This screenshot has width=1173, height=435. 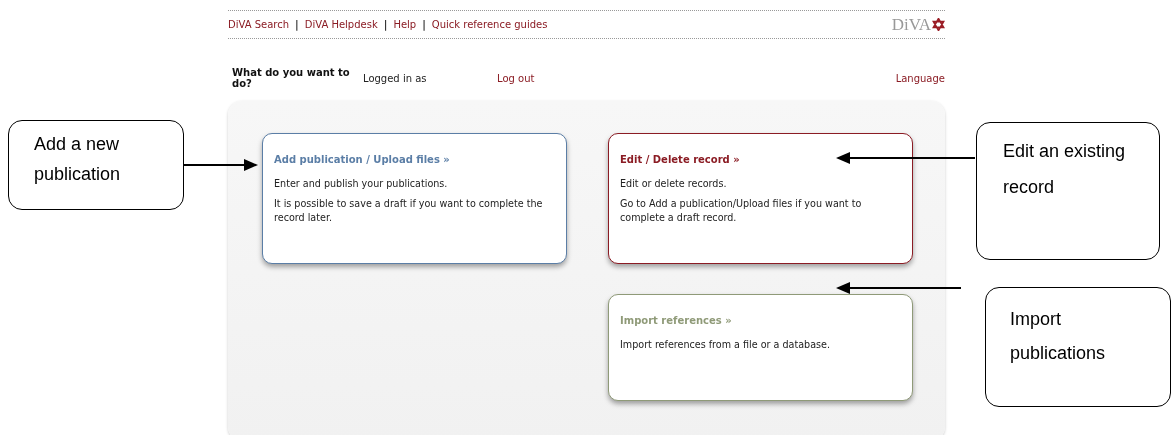 I want to click on card-link: Add publication / Upload files », so click(x=414, y=159).